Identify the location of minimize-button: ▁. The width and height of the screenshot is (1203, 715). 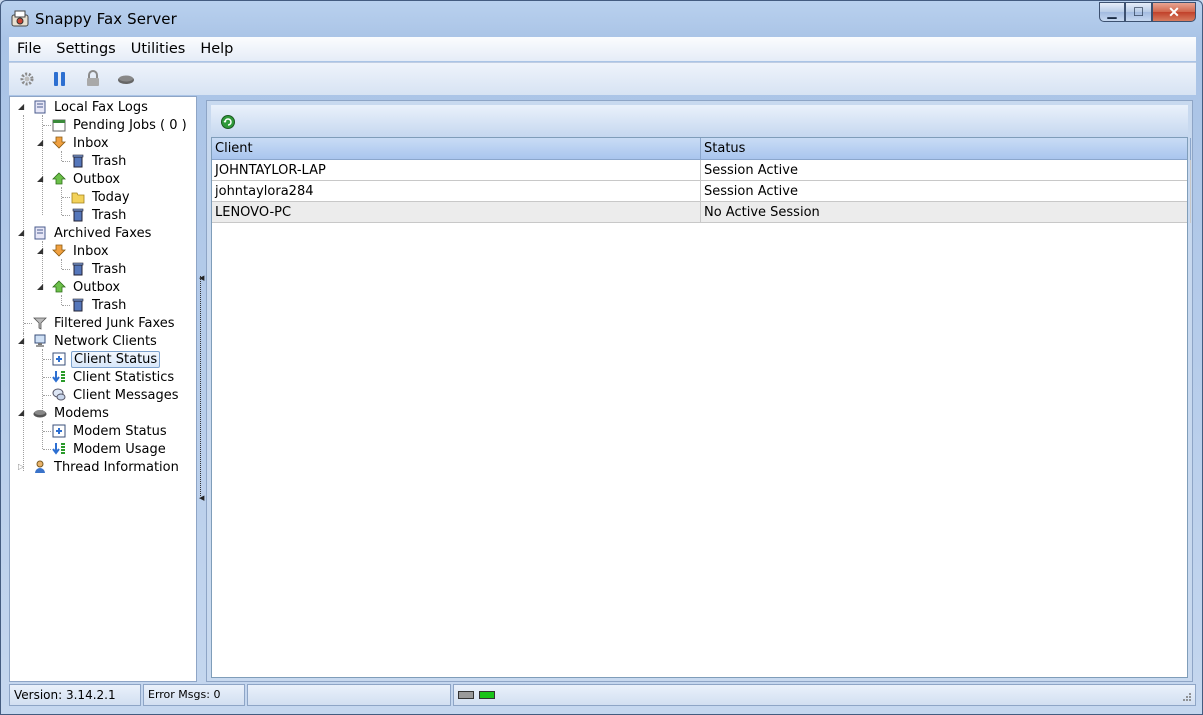
(1112, 12).